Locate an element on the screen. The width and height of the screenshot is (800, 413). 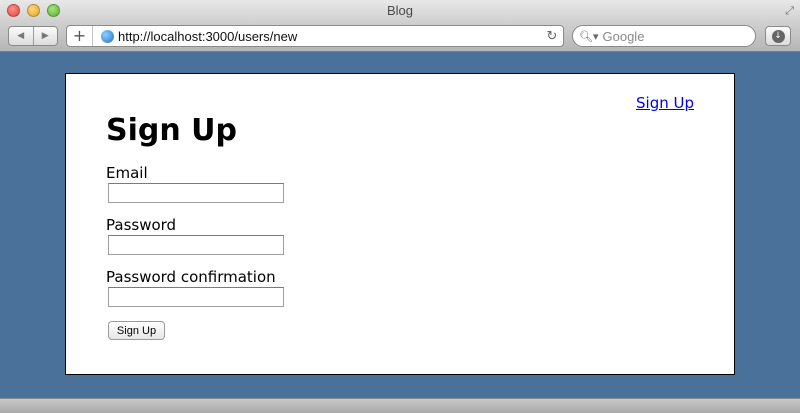
downloads-button: ↓ is located at coordinates (778, 36).